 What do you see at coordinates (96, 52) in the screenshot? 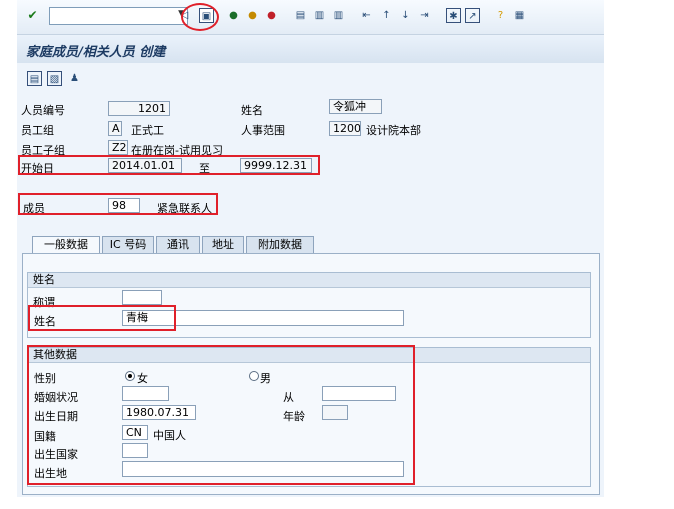
I see `page-title: 家庭成员/相关人员 创建` at bounding box center [96, 52].